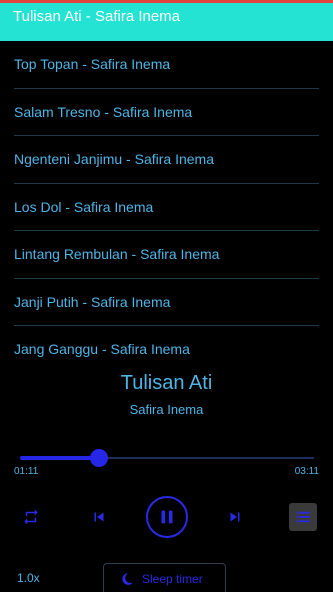 Image resolution: width=333 pixels, height=592 pixels. Describe the element at coordinates (166, 409) in the screenshot. I see `now-playing-artist: Safira Inema` at that location.